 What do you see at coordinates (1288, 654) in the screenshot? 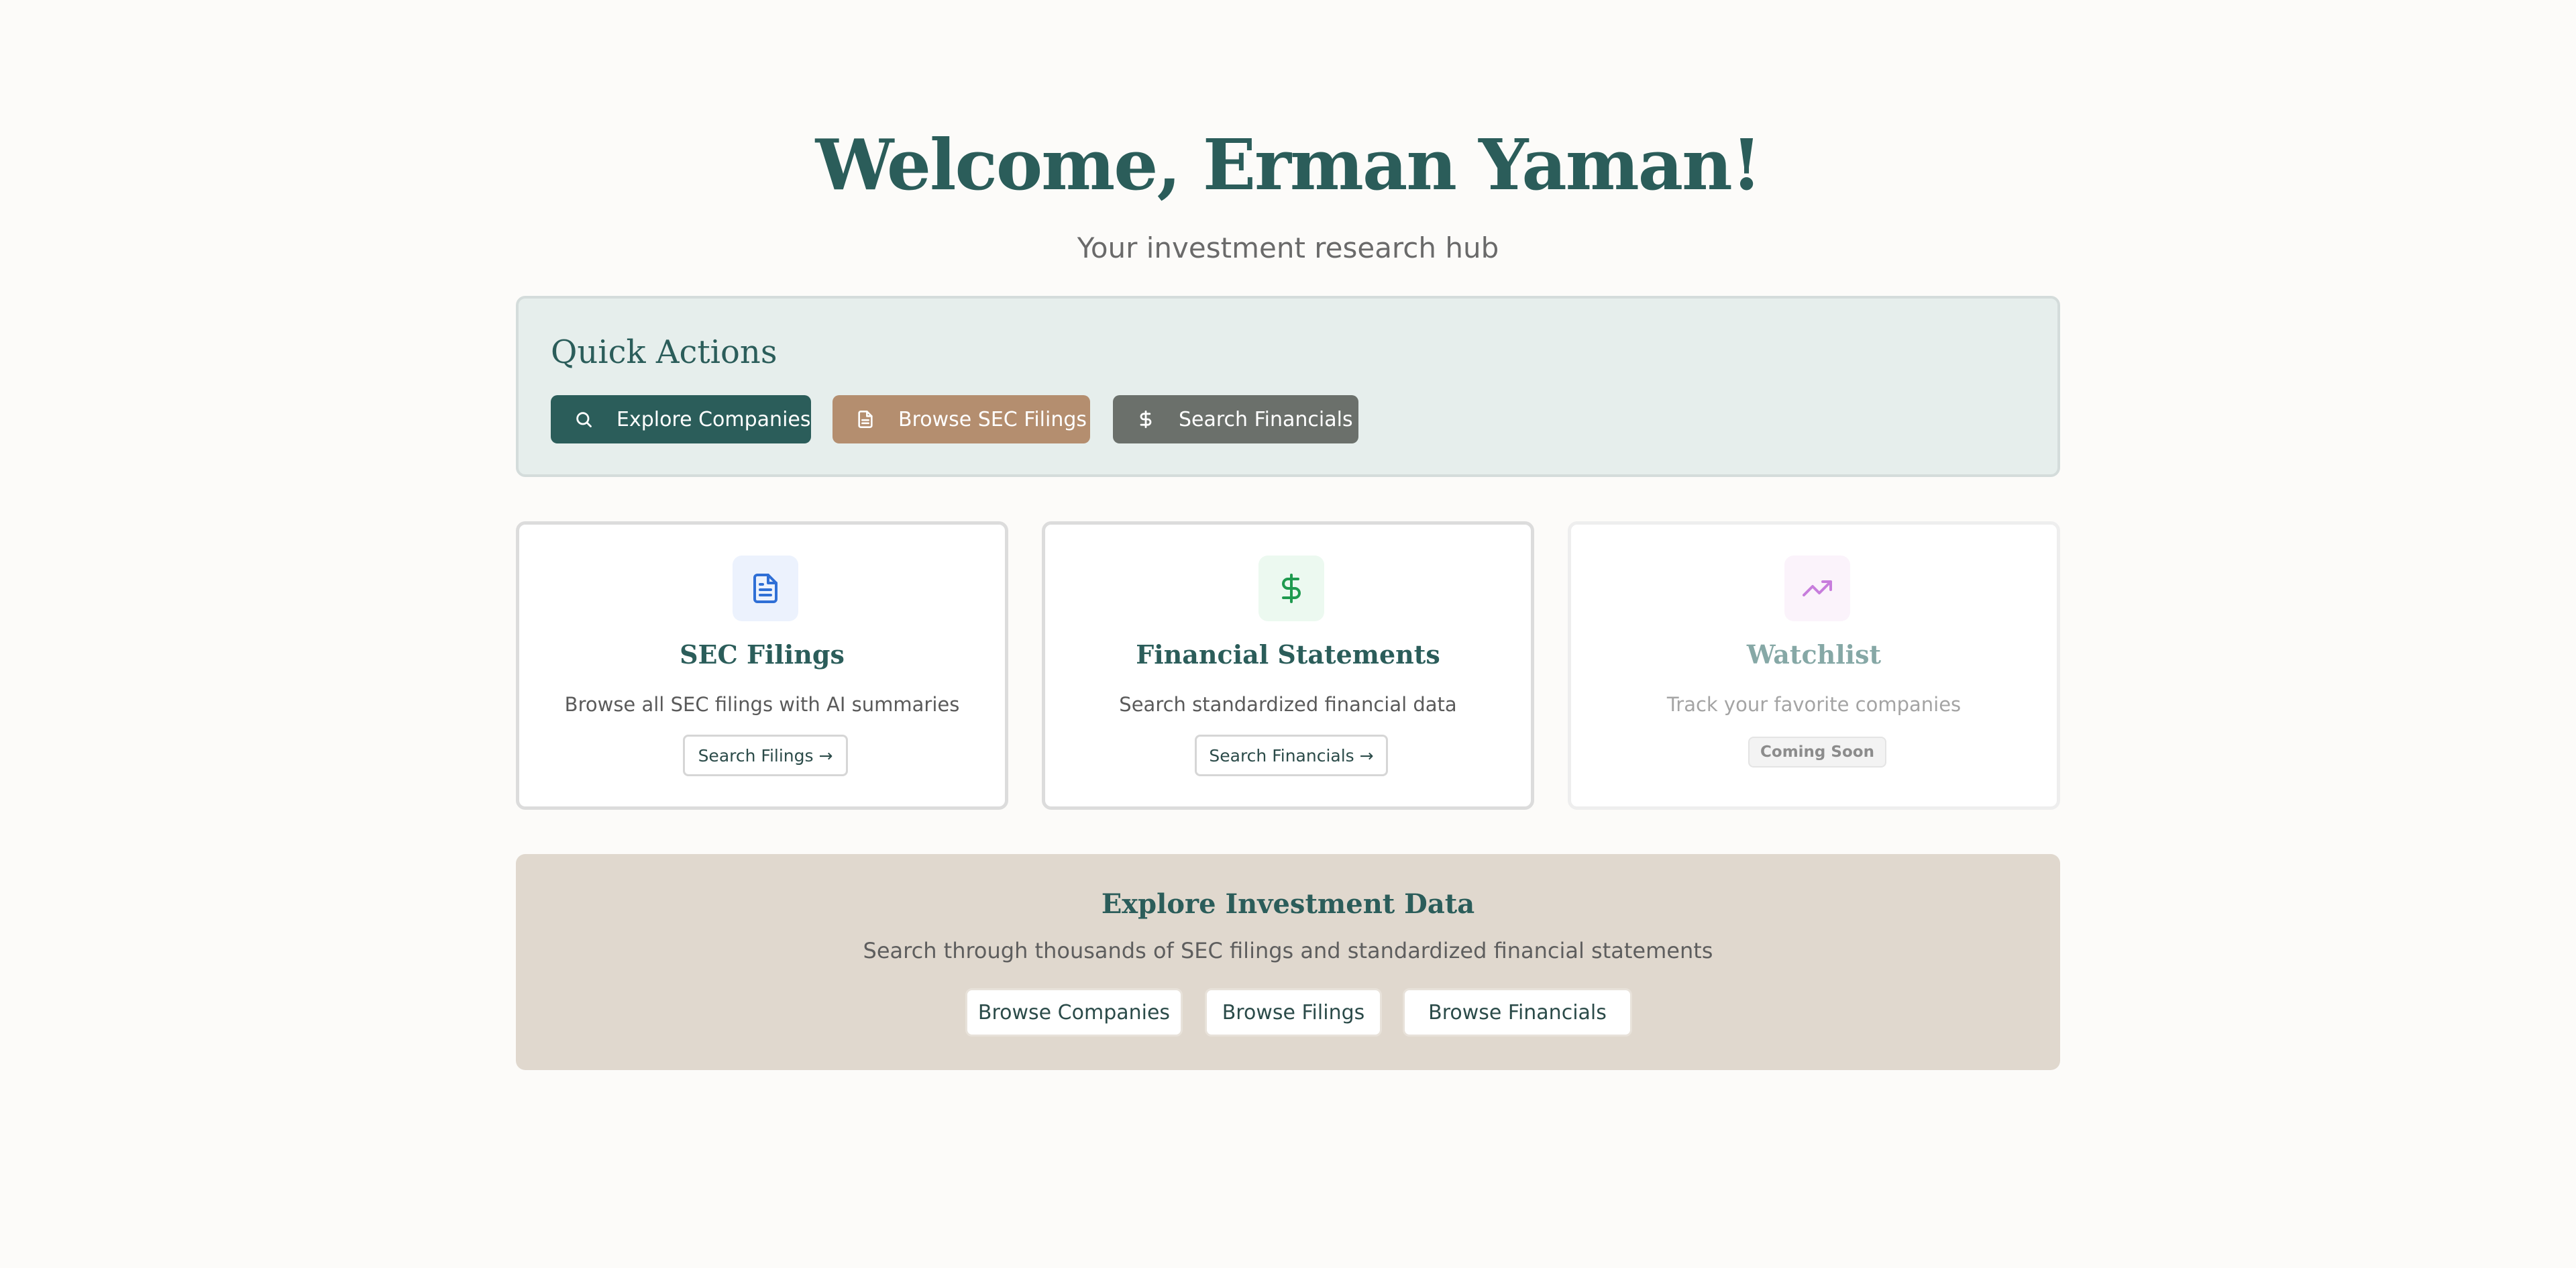
I see `card-title: Financial Statements` at bounding box center [1288, 654].